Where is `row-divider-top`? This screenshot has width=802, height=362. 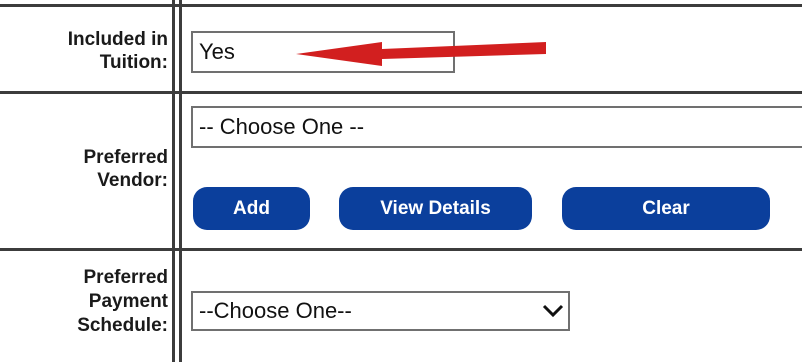
row-divider-top is located at coordinates (401, 5).